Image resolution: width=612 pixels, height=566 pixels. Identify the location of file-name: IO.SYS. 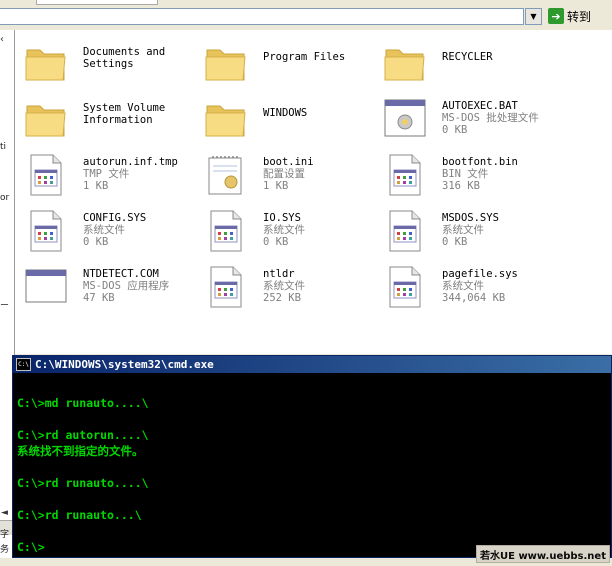
(282, 218).